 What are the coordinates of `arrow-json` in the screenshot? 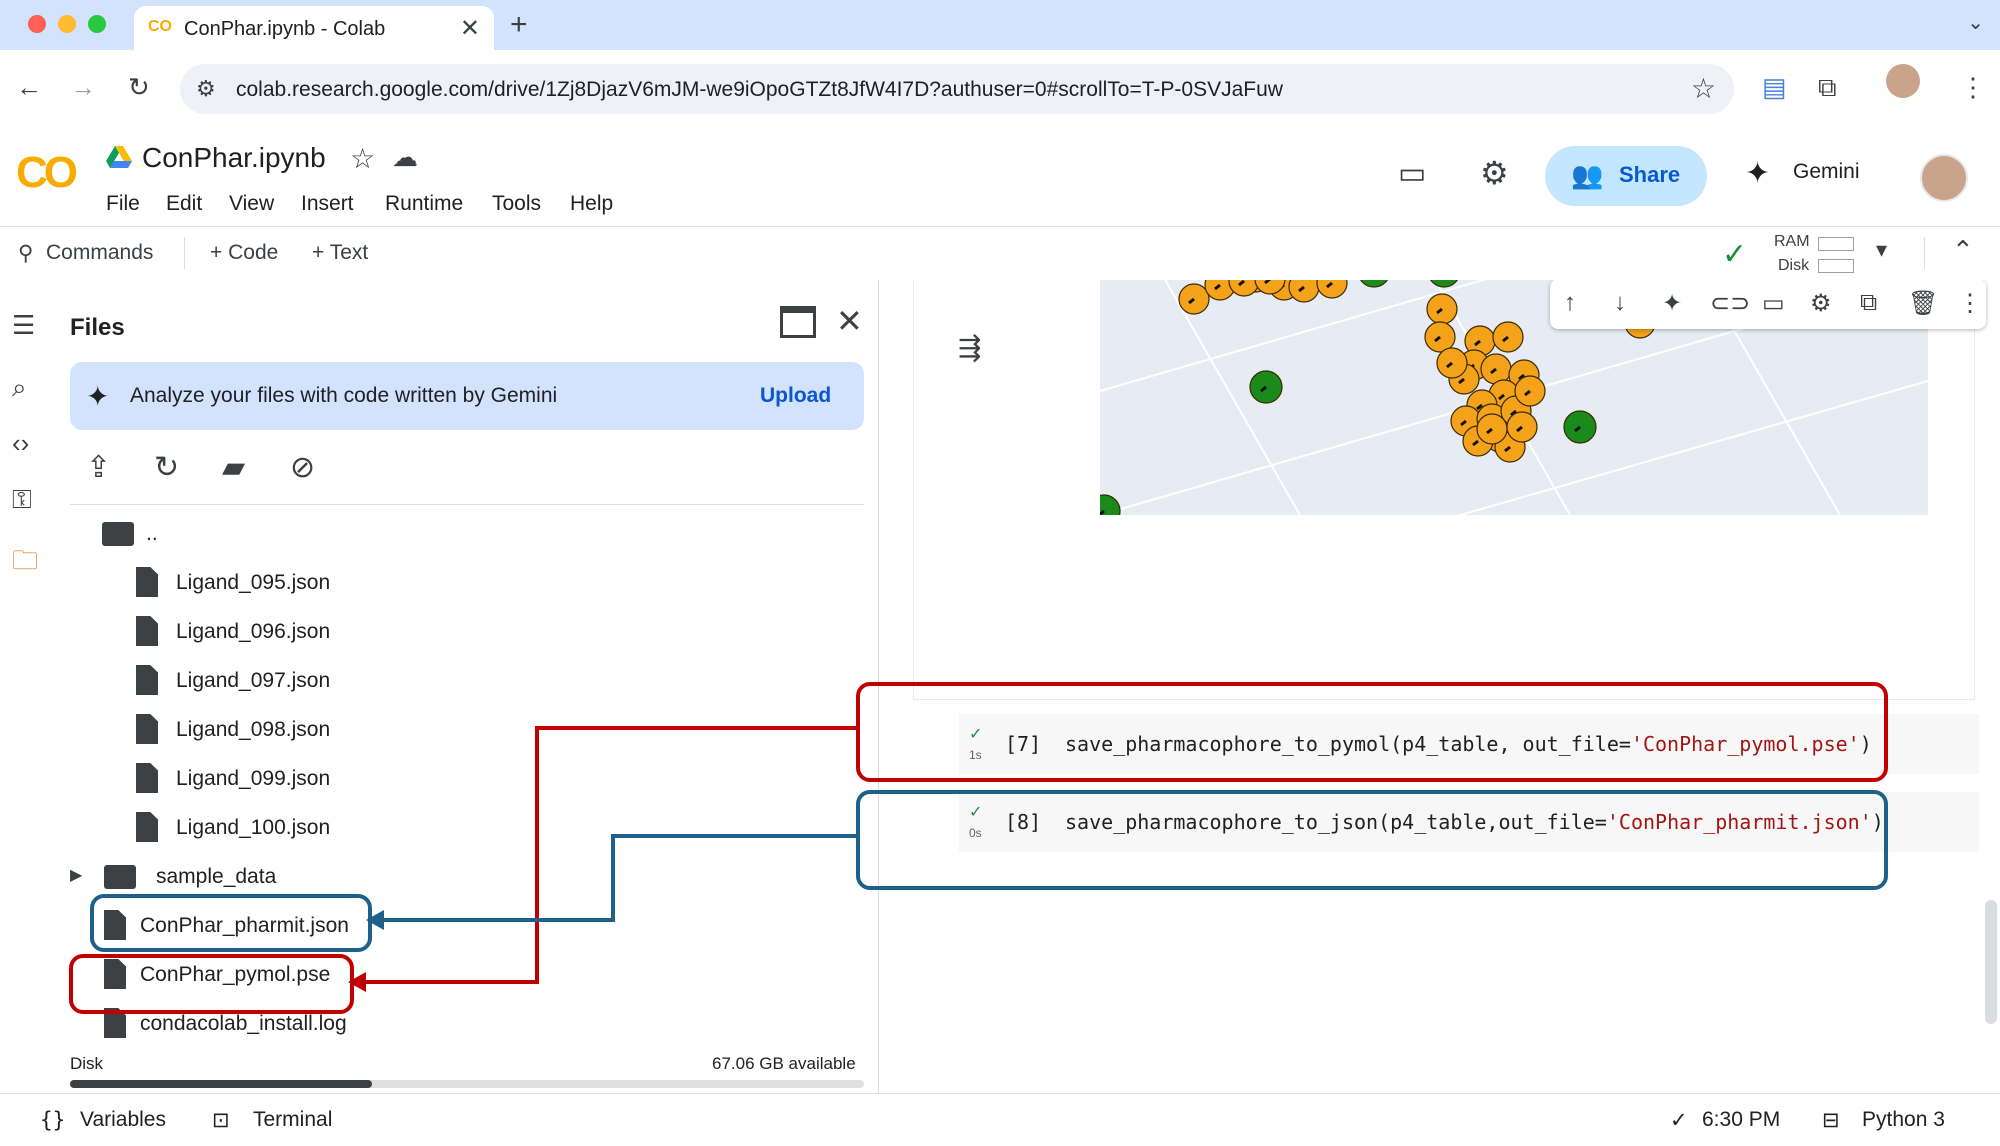 It's located at (613, 878).